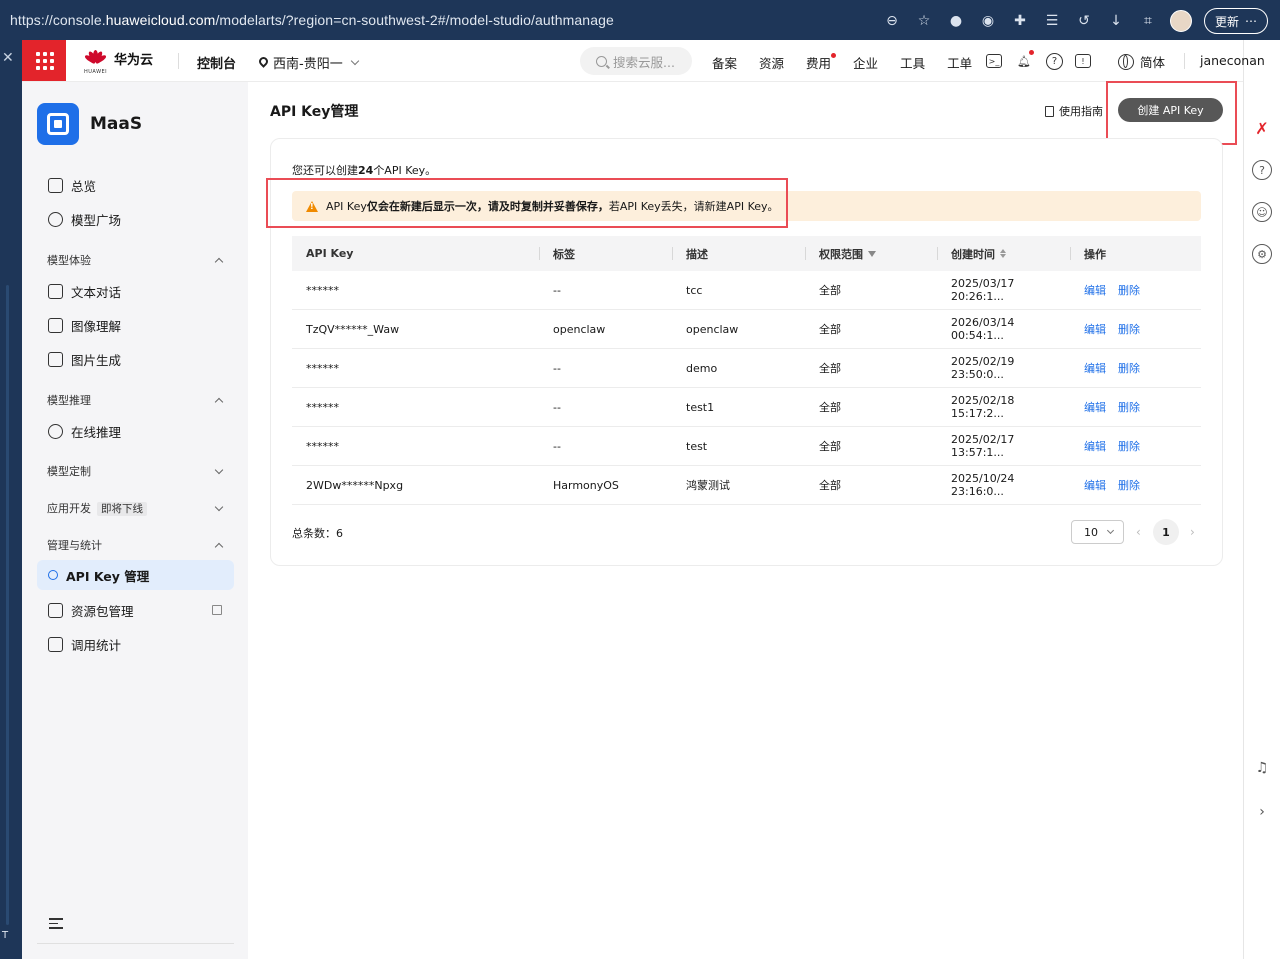 Image resolution: width=1280 pixels, height=959 pixels. What do you see at coordinates (724, 62) in the screenshot?
I see `nav-link-filing: 备案` at bounding box center [724, 62].